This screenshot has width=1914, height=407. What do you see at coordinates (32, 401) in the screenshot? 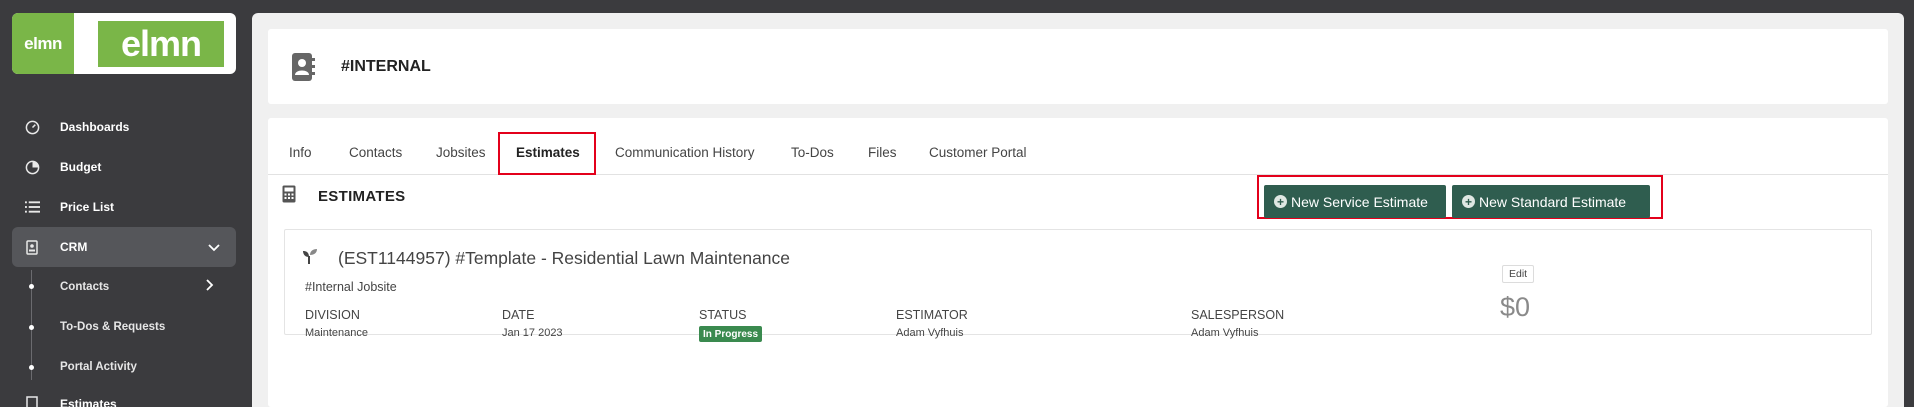
I see `document-icon` at bounding box center [32, 401].